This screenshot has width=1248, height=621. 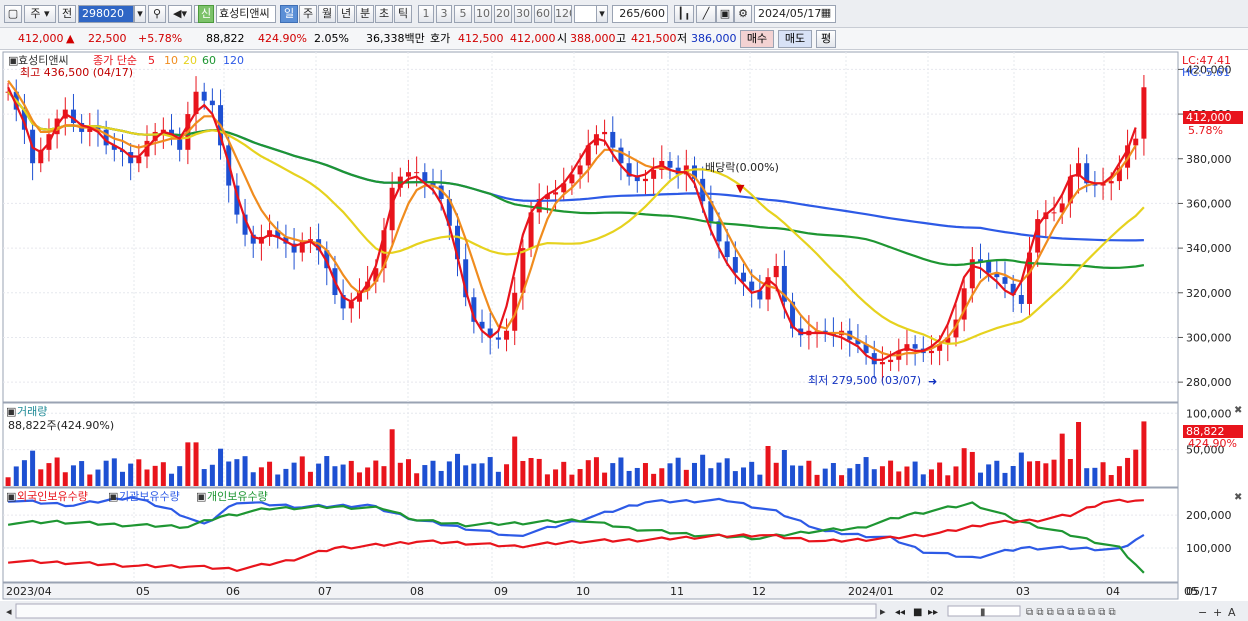 What do you see at coordinates (583, 591) in the screenshot?
I see `x-axis-label: 10` at bounding box center [583, 591].